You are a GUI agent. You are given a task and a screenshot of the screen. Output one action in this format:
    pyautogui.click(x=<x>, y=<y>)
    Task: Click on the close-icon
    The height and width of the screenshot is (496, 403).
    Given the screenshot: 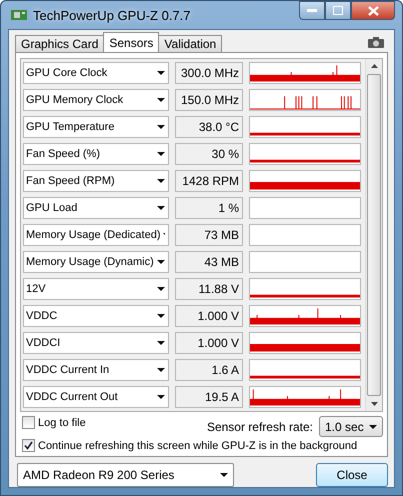 What is the action you would take?
    pyautogui.click(x=373, y=11)
    